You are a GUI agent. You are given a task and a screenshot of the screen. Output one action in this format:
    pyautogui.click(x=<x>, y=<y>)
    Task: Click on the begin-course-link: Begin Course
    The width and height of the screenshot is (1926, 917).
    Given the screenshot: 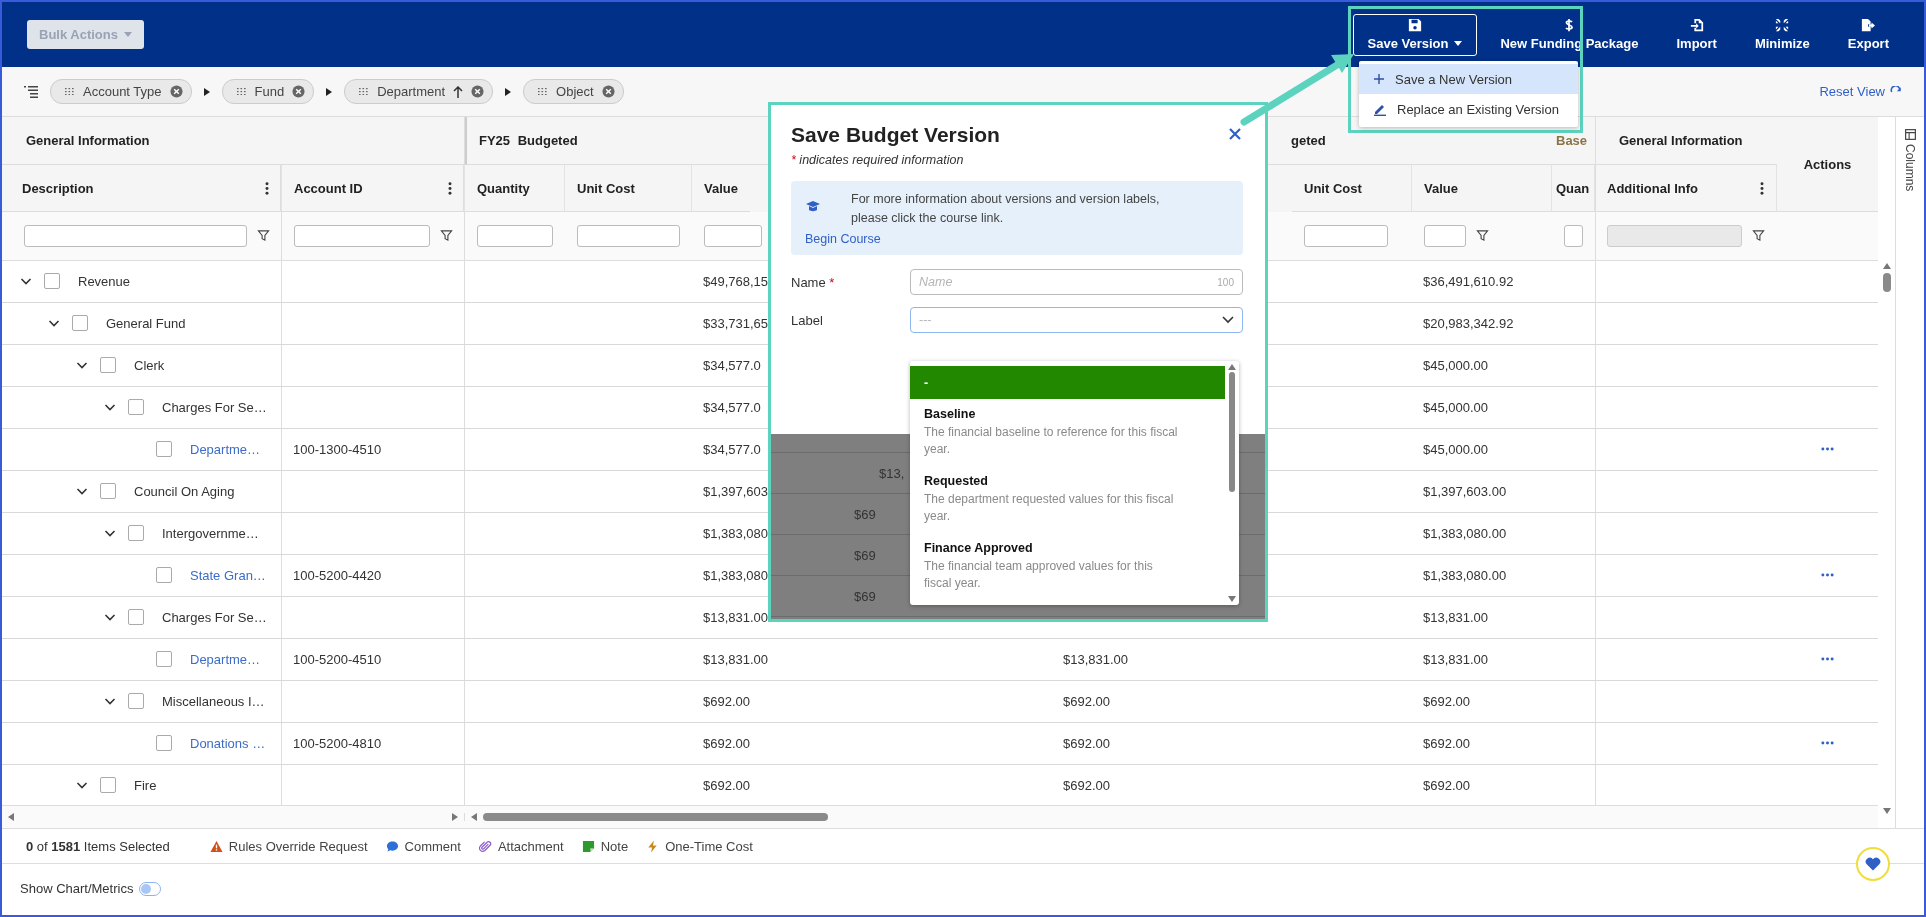 What is the action you would take?
    pyautogui.click(x=843, y=239)
    